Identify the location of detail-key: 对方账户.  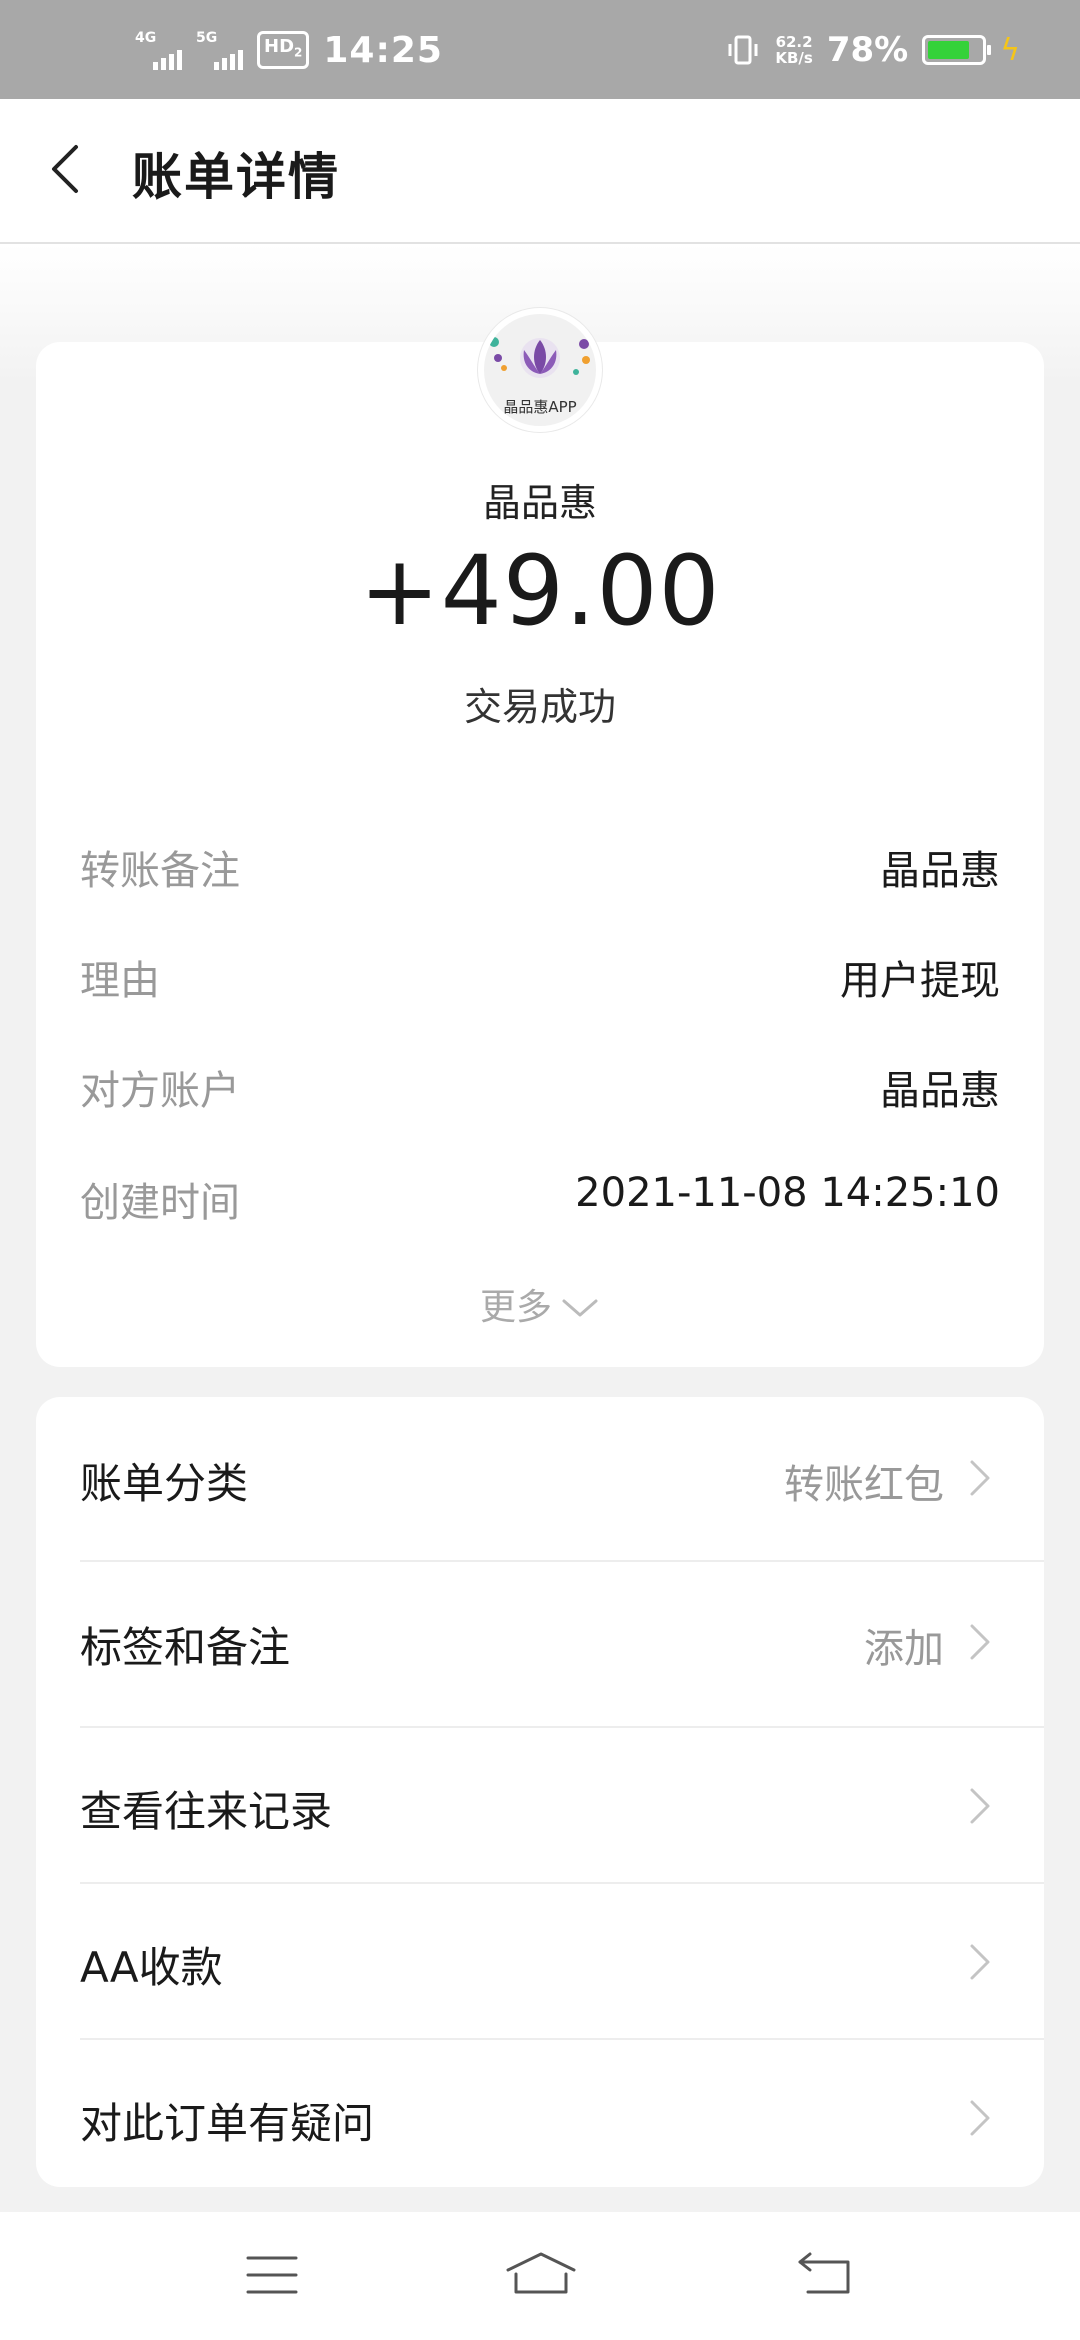
(160, 1091).